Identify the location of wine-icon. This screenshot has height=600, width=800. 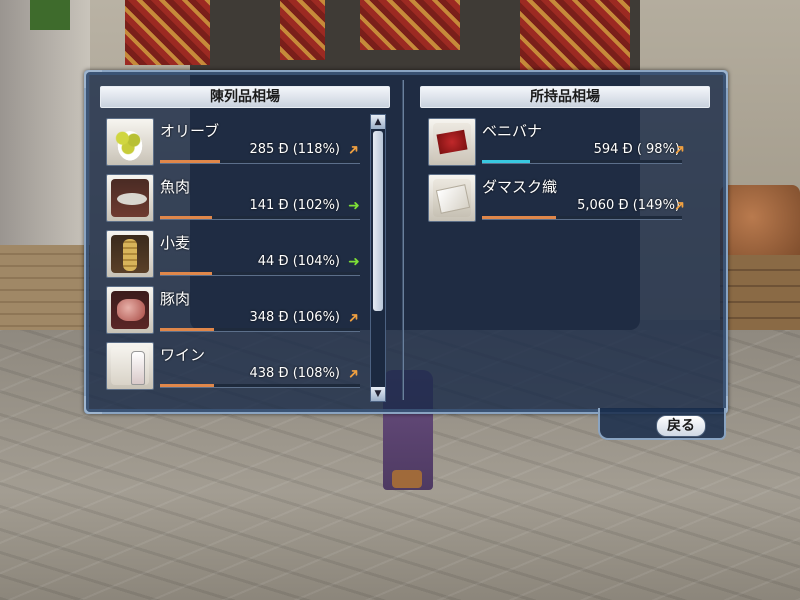
(130, 366).